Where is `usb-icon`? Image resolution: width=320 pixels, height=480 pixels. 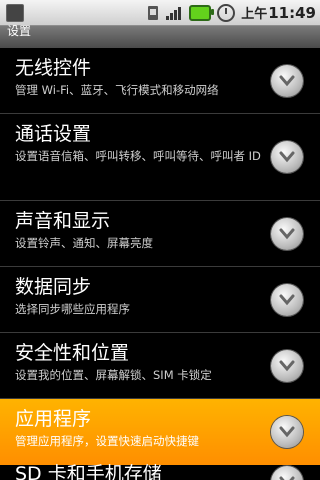
usb-icon is located at coordinates (15, 13).